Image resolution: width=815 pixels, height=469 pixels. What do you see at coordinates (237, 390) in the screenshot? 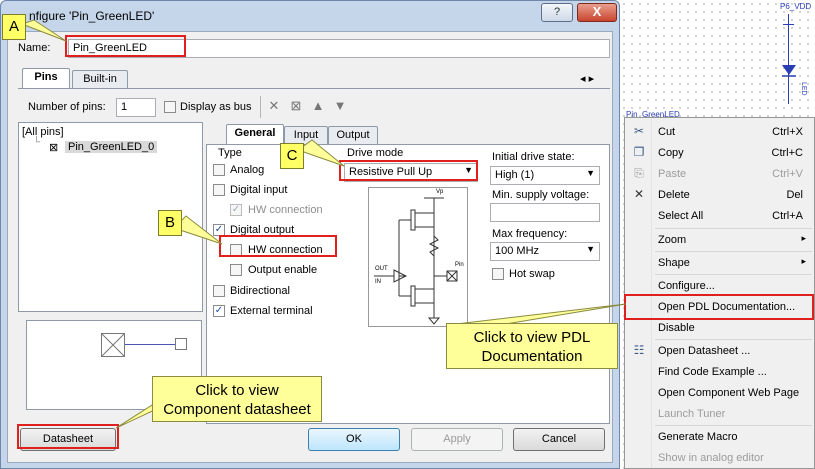
I see `callout-datasheet-line1: Click to view` at bounding box center [237, 390].